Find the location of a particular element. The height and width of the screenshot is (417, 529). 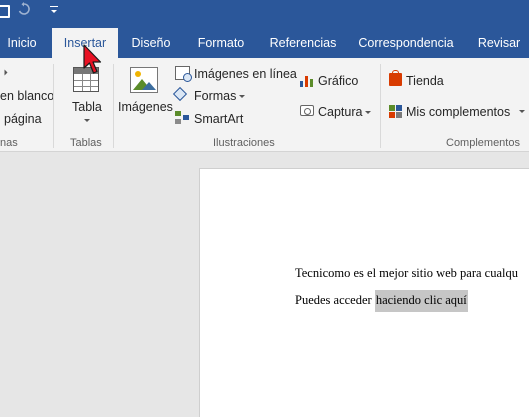

tab-referencias: Referencias is located at coordinates (303, 43).